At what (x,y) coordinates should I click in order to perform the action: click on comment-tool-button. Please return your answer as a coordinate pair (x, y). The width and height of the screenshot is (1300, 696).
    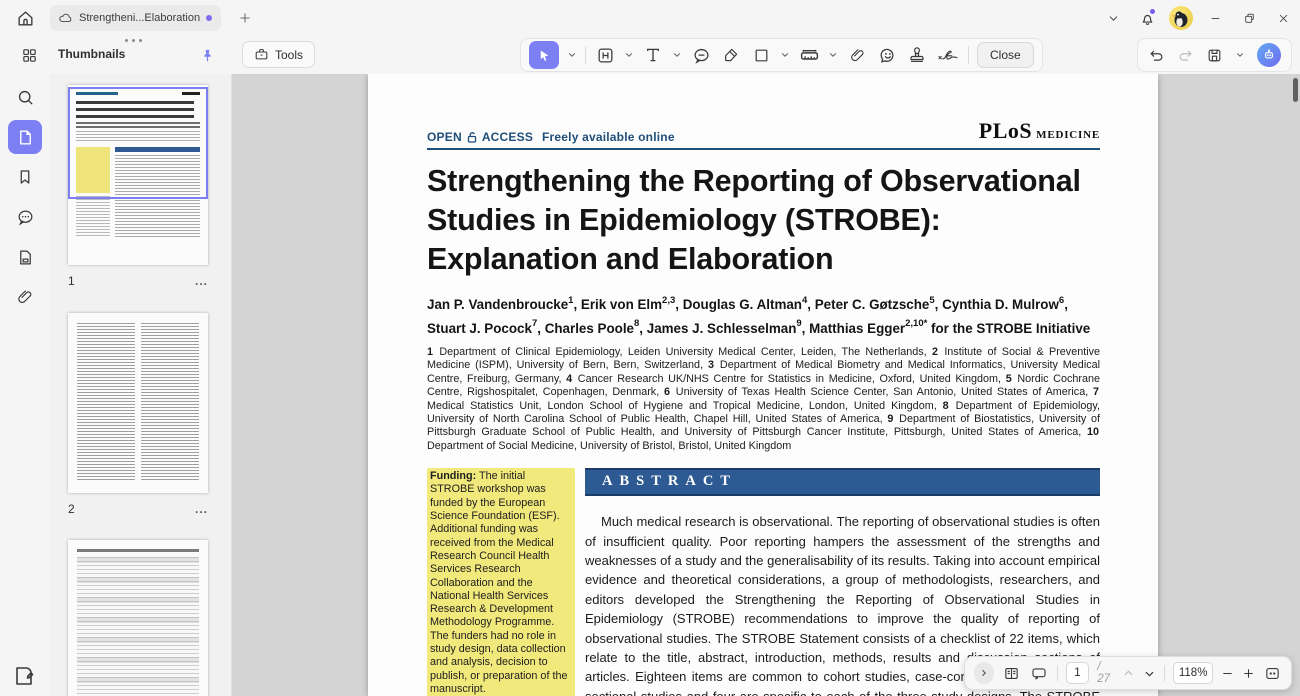
    Looking at the image, I should click on (701, 55).